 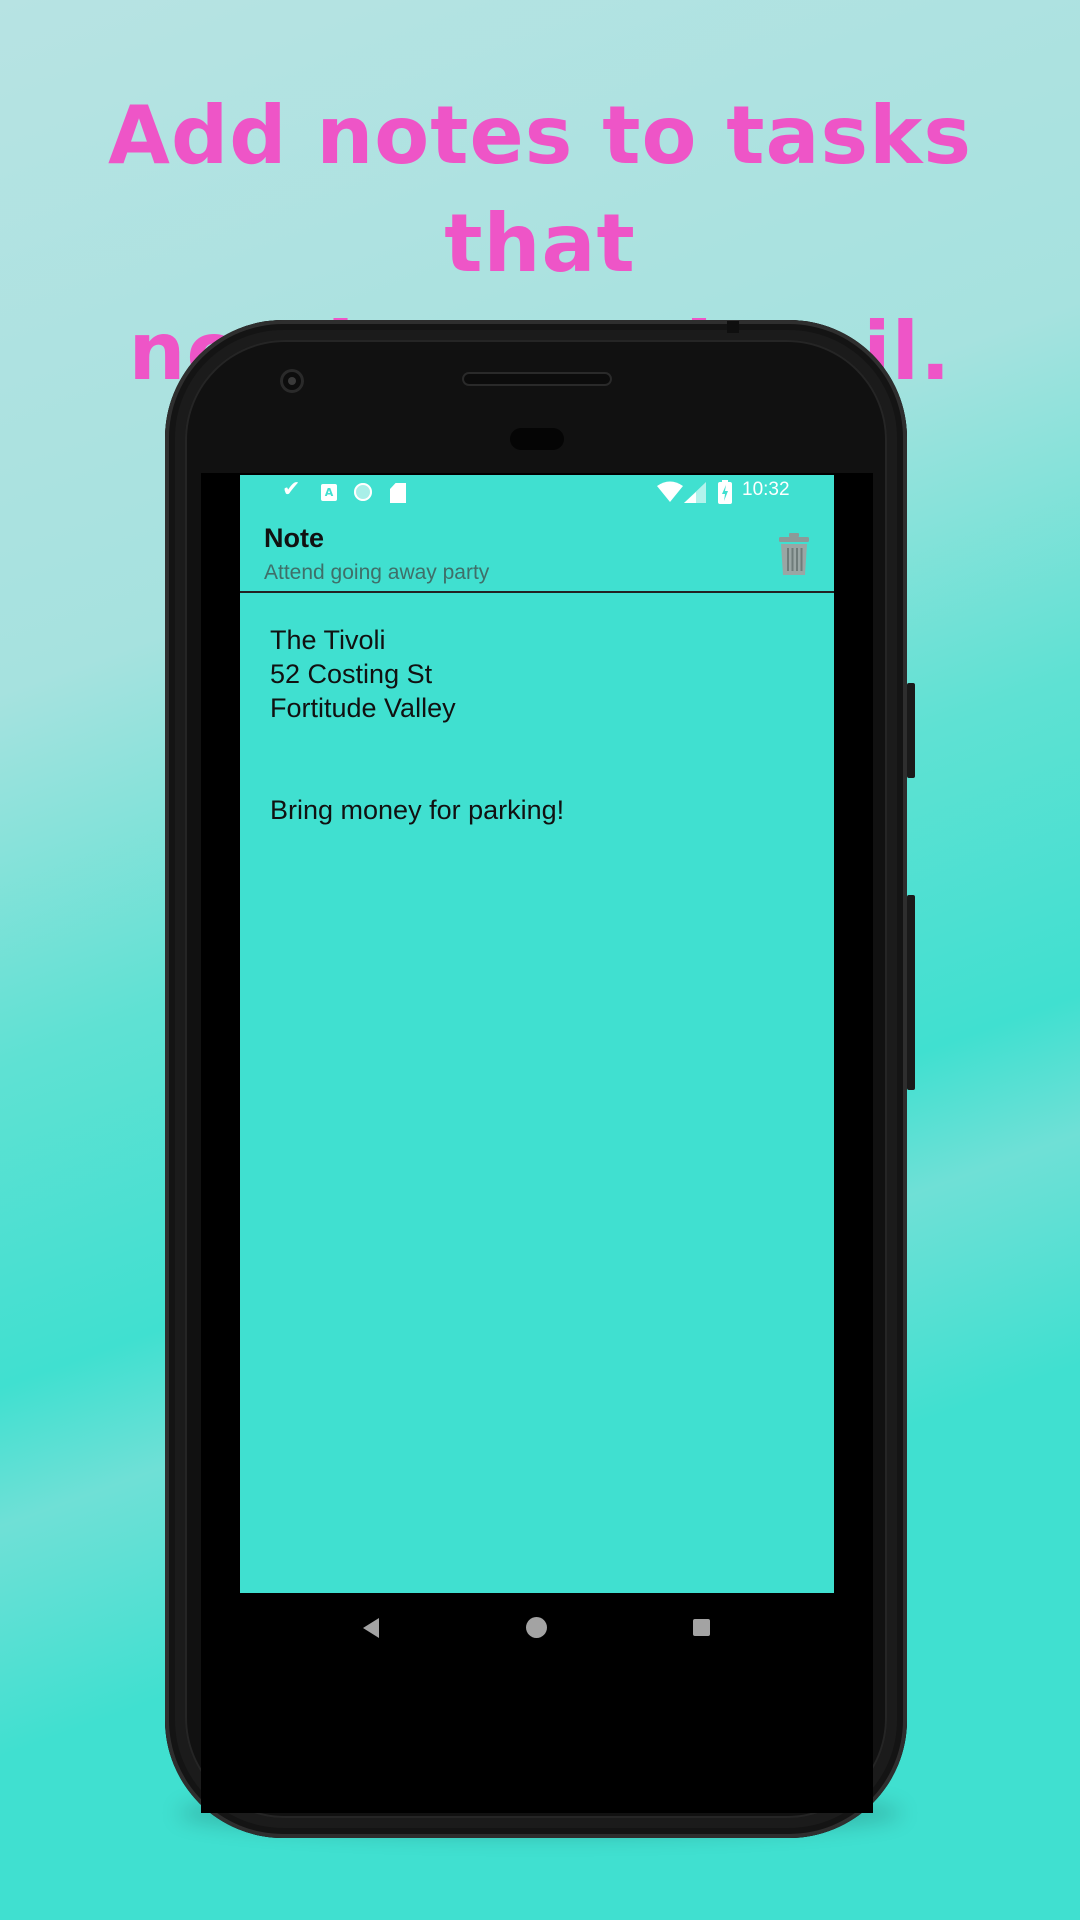 What do you see at coordinates (329, 492) in the screenshot?
I see `a-icon: A` at bounding box center [329, 492].